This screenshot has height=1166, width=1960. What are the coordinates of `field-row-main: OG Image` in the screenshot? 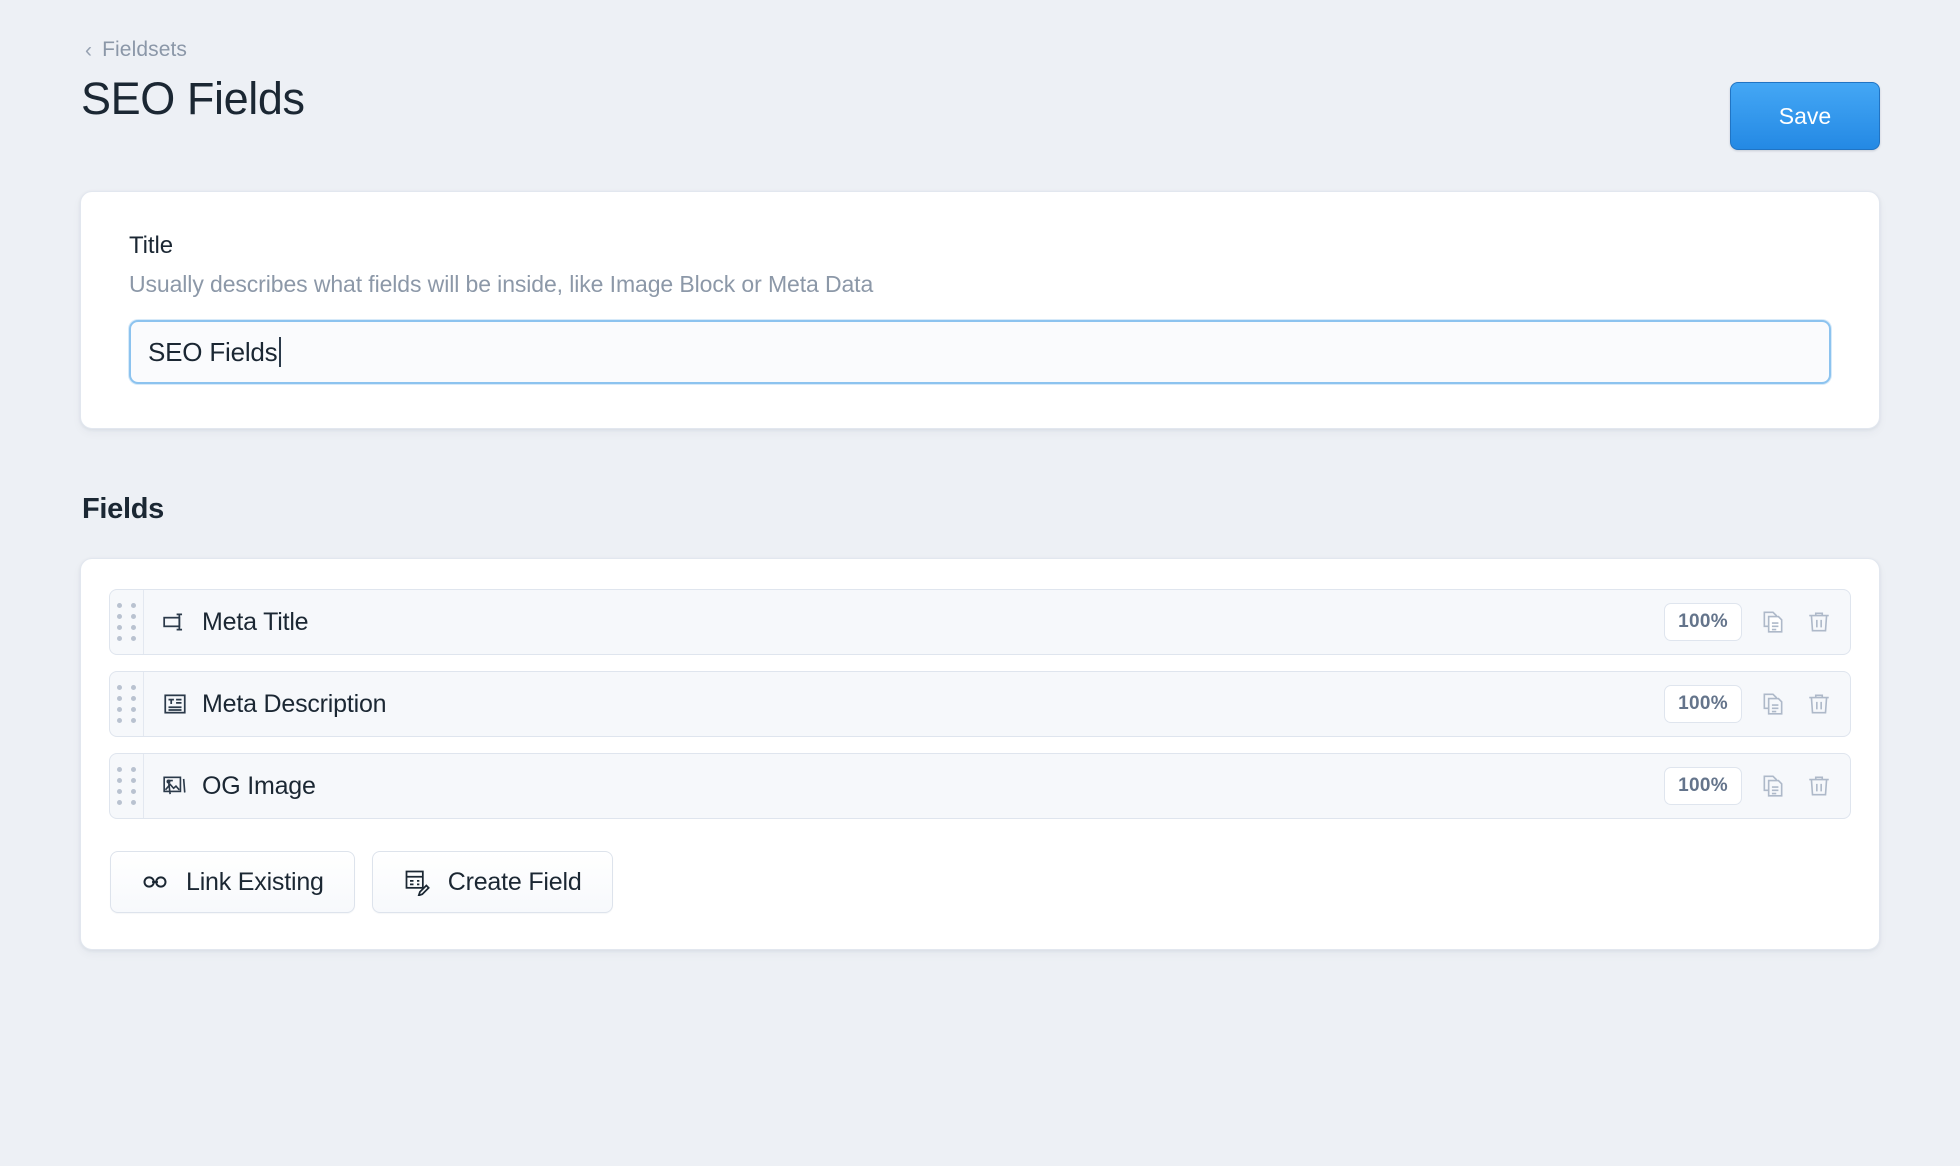 It's located at (904, 786).